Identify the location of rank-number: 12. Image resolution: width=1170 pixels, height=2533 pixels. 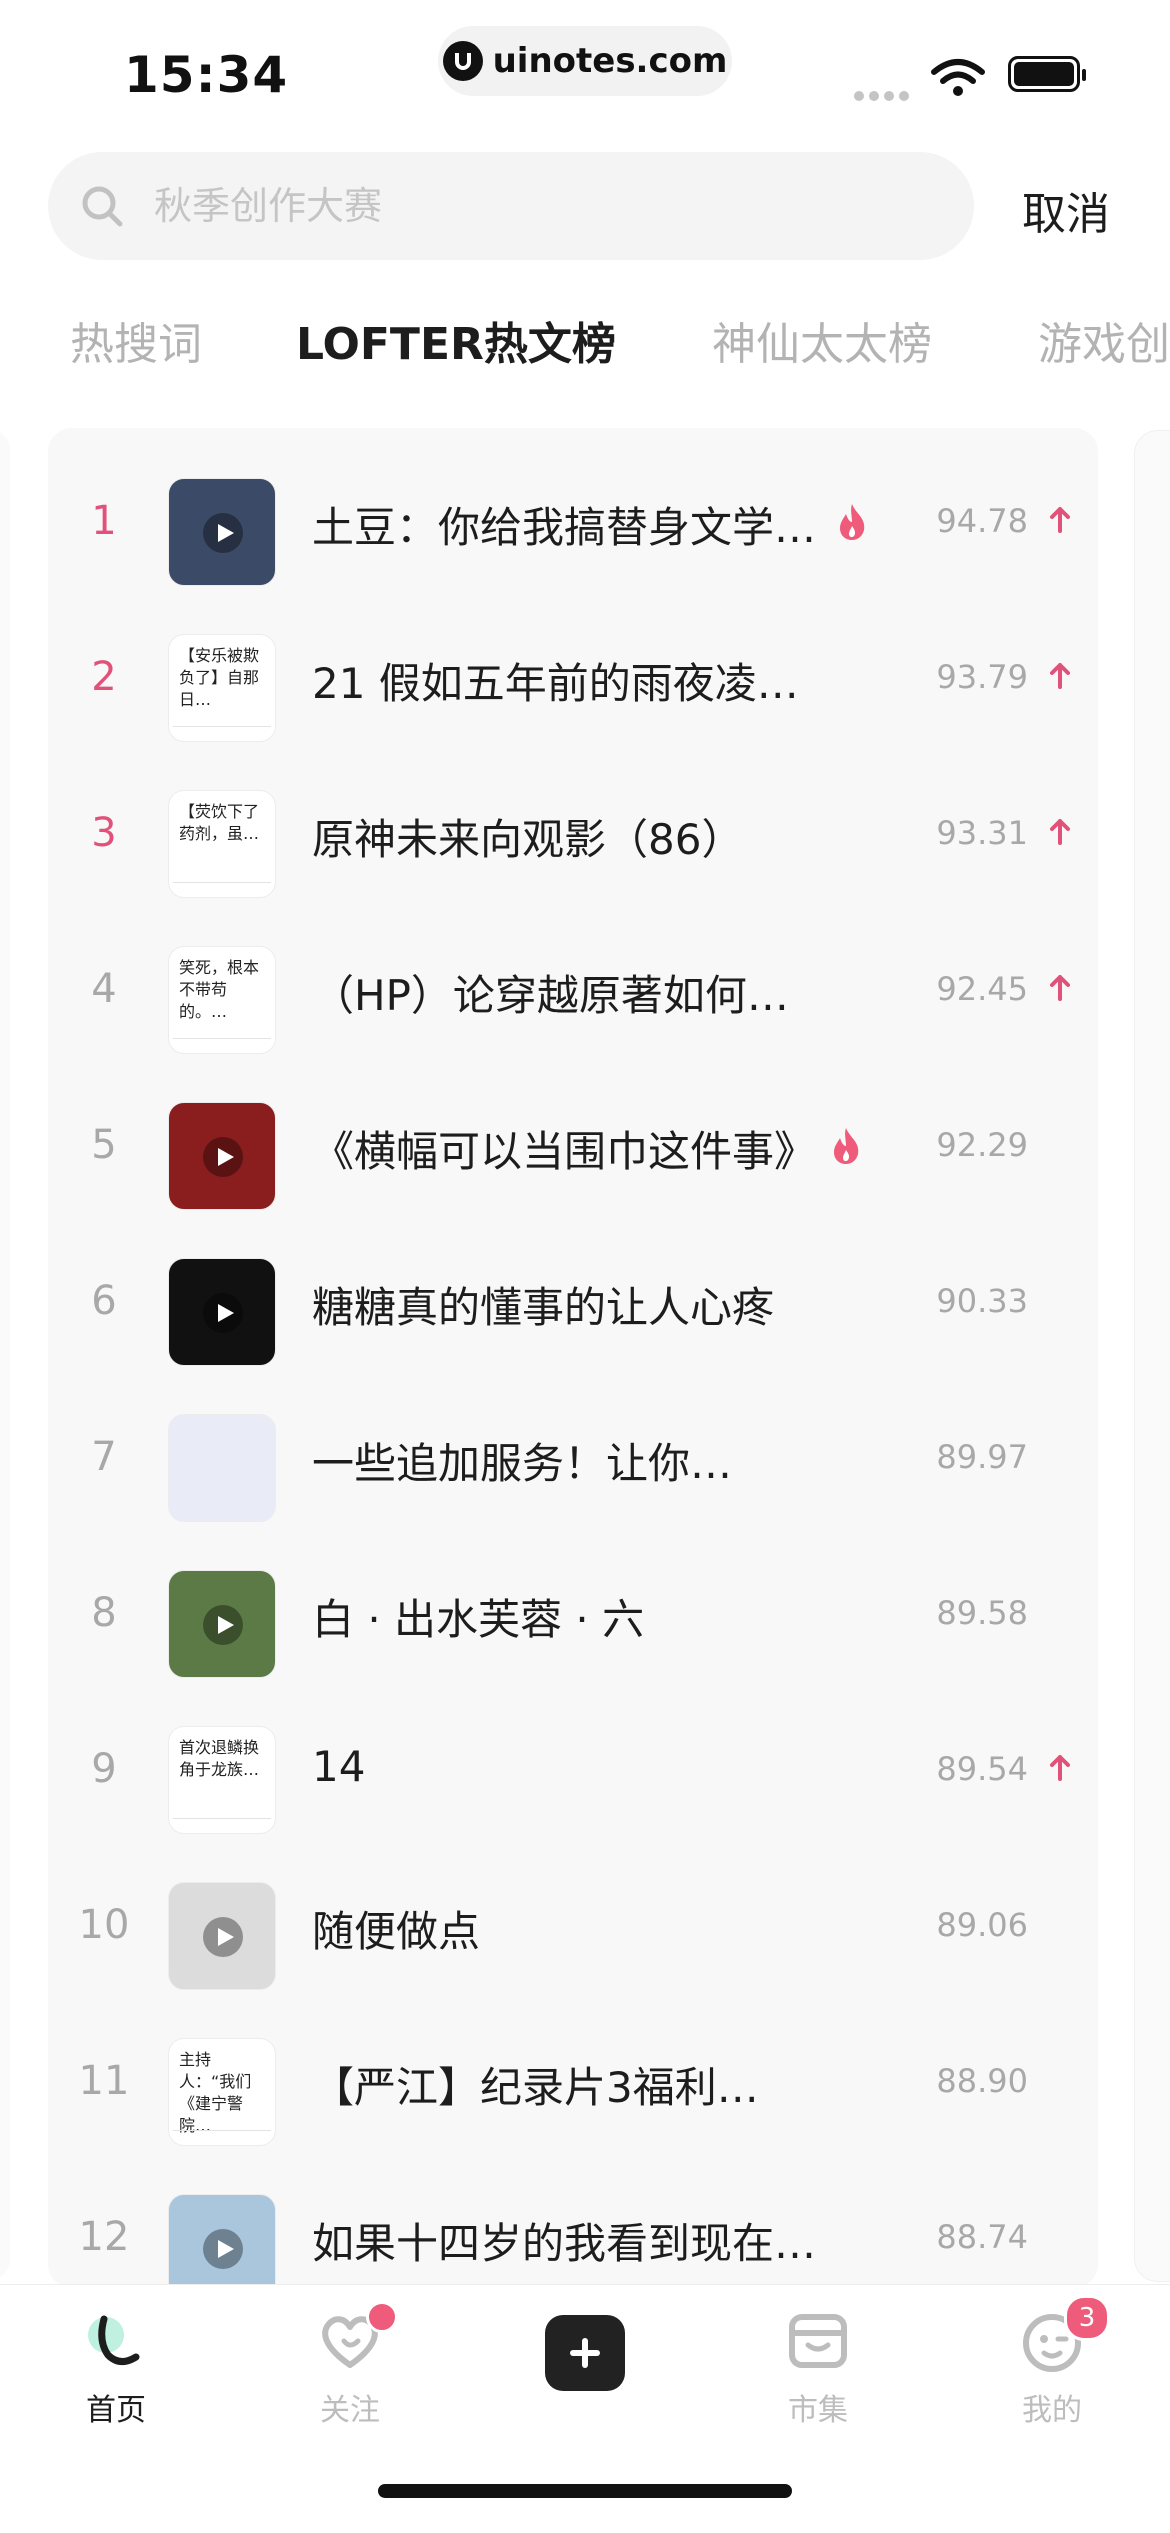
(104, 2237).